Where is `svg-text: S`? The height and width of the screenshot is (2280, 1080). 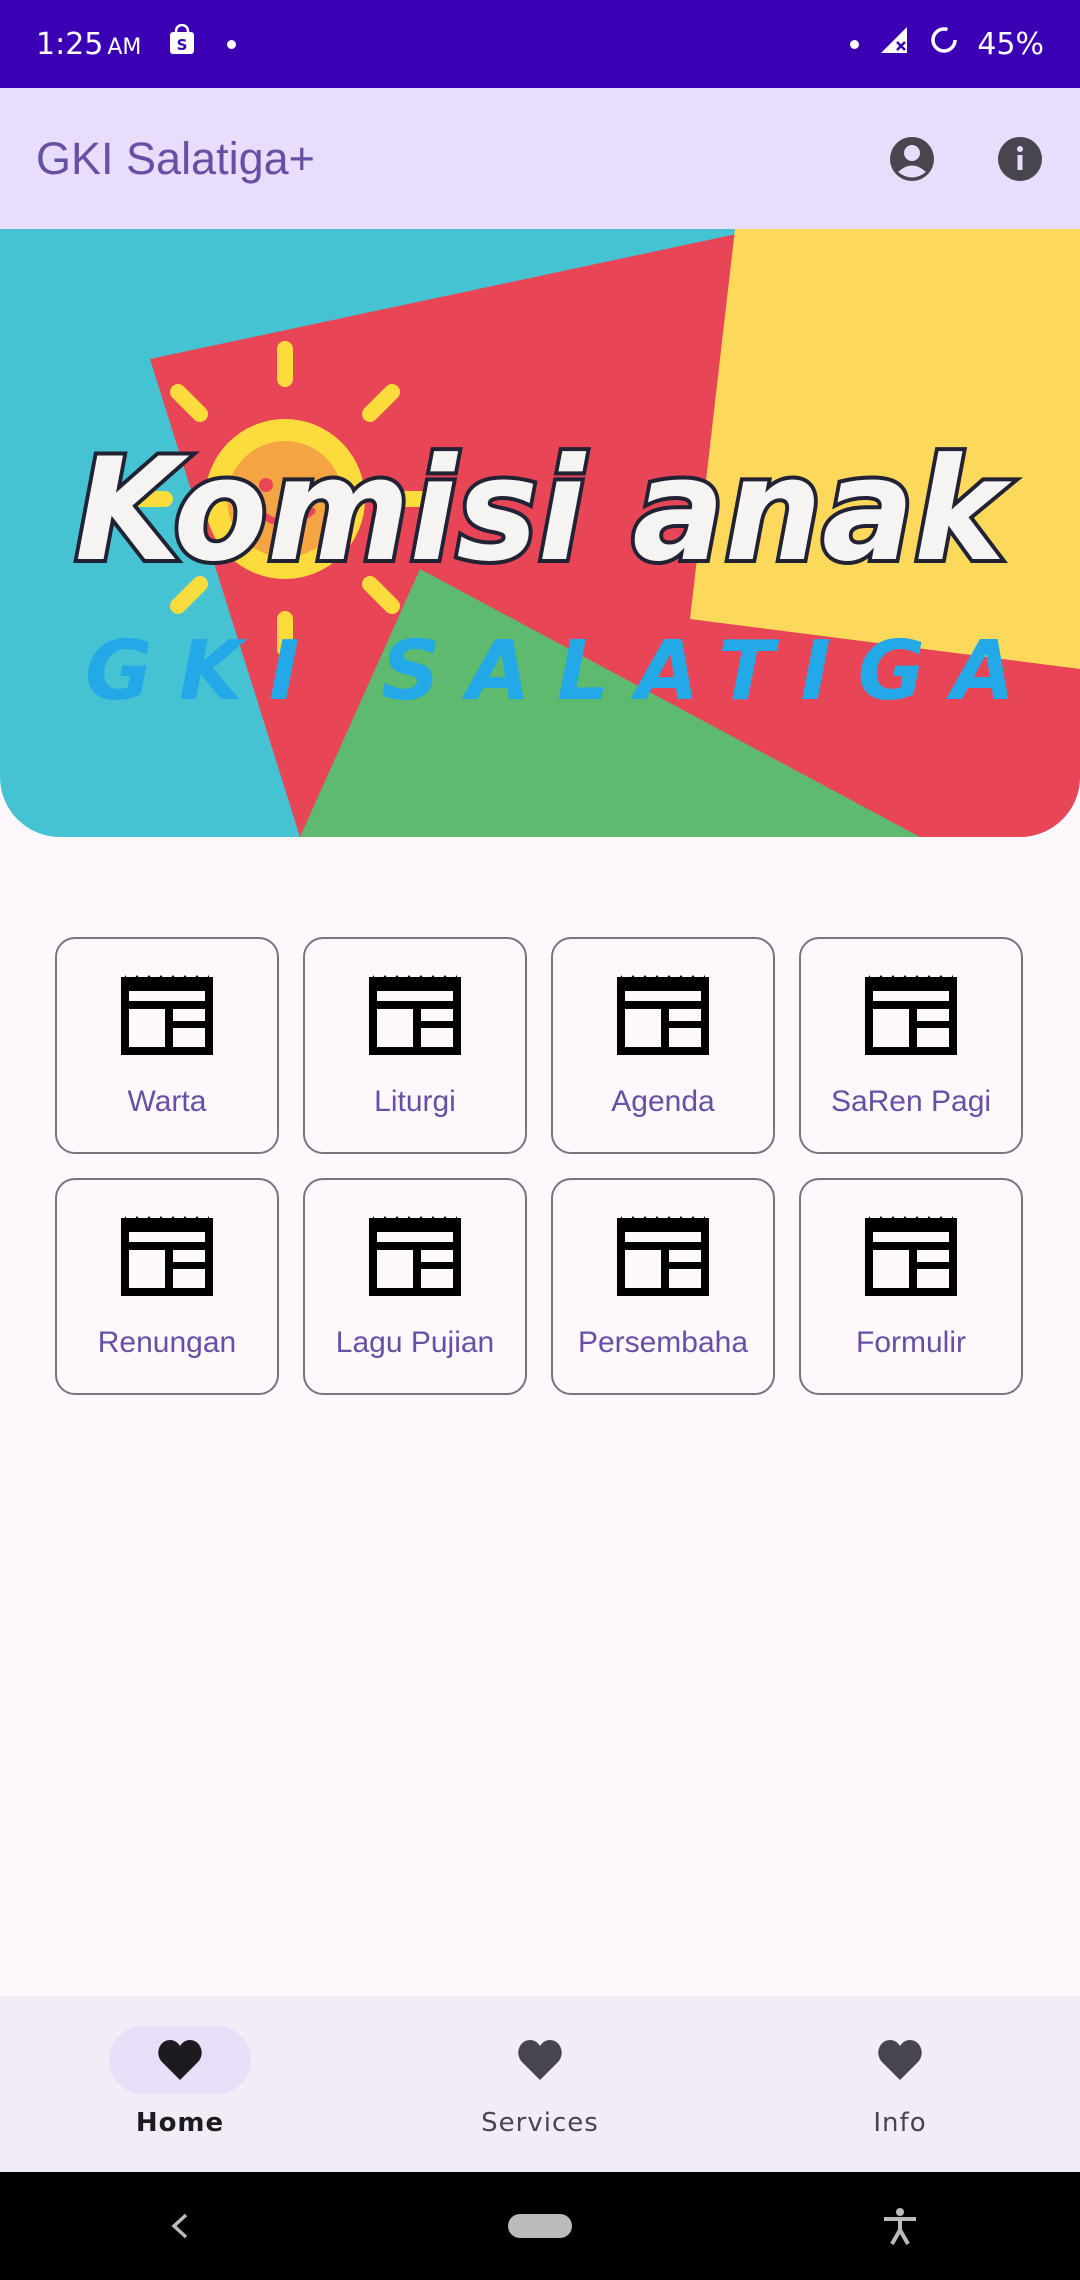
svg-text: S is located at coordinates (182, 45).